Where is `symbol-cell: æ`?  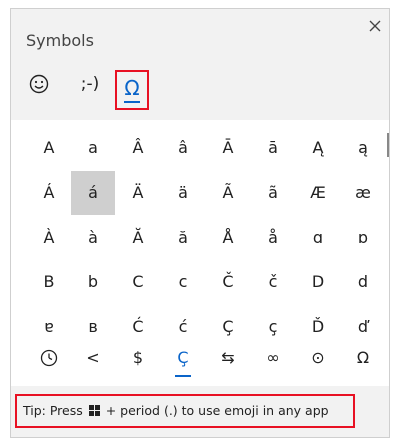
symbol-cell: æ is located at coordinates (363, 193).